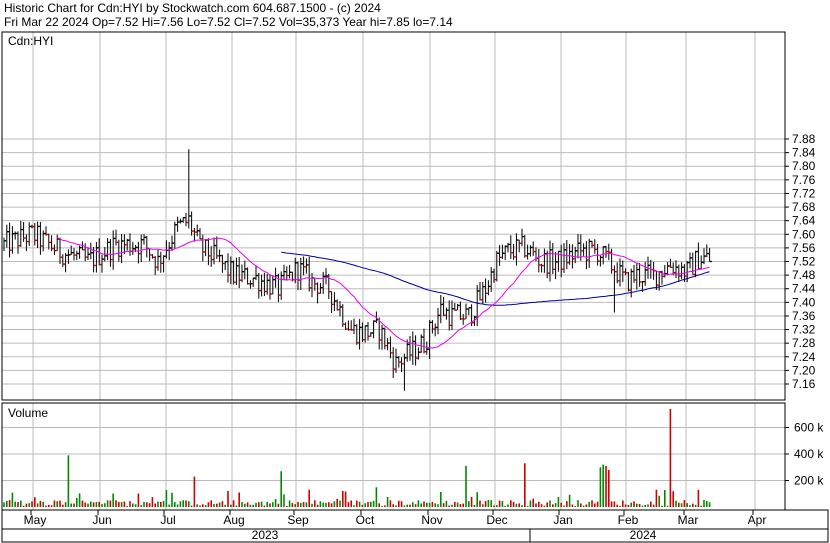  I want to click on price-tick-label: 7.64, so click(804, 221).